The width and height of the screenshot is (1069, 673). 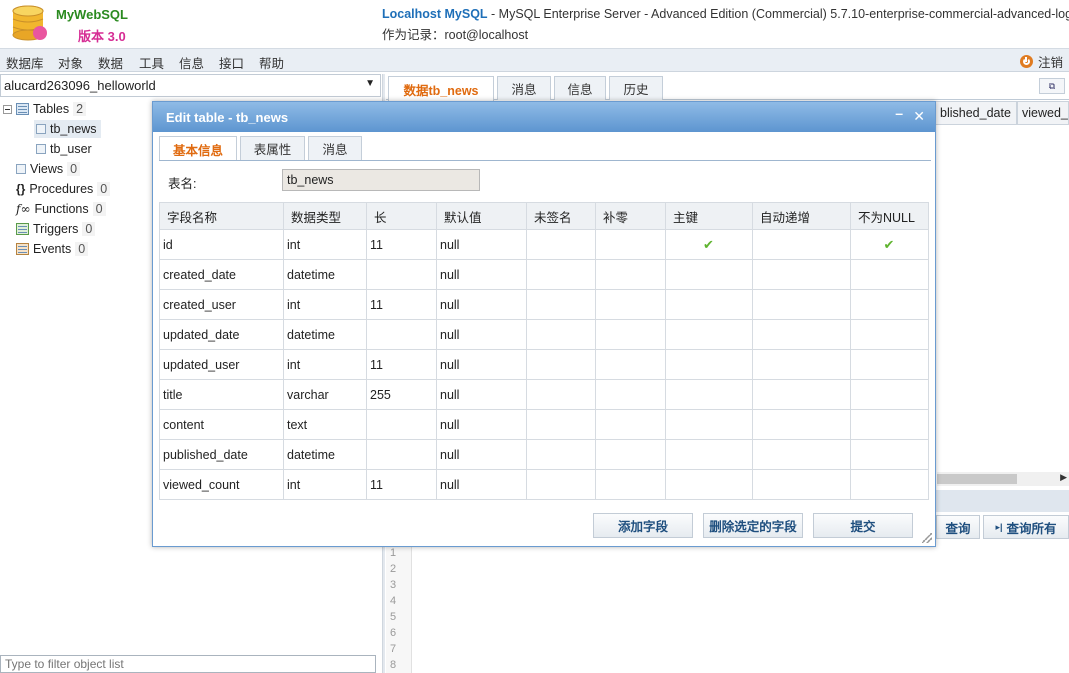 What do you see at coordinates (544, 244) in the screenshot?
I see `field-row: id int 11 null ✔ ✔` at bounding box center [544, 244].